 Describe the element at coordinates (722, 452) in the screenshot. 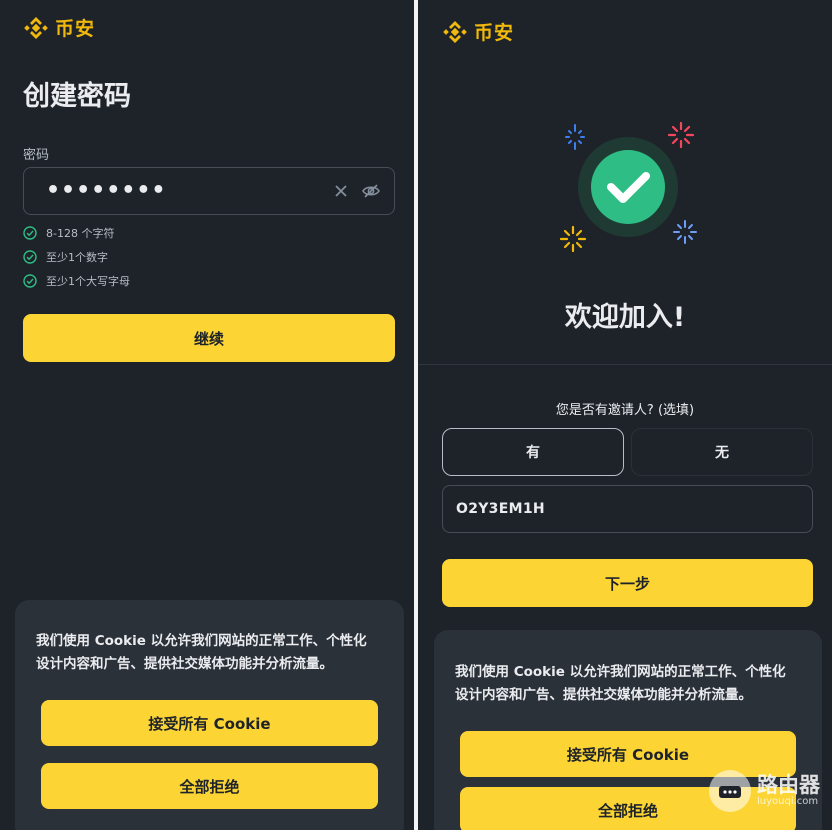

I see `option-no-button: 无` at that location.